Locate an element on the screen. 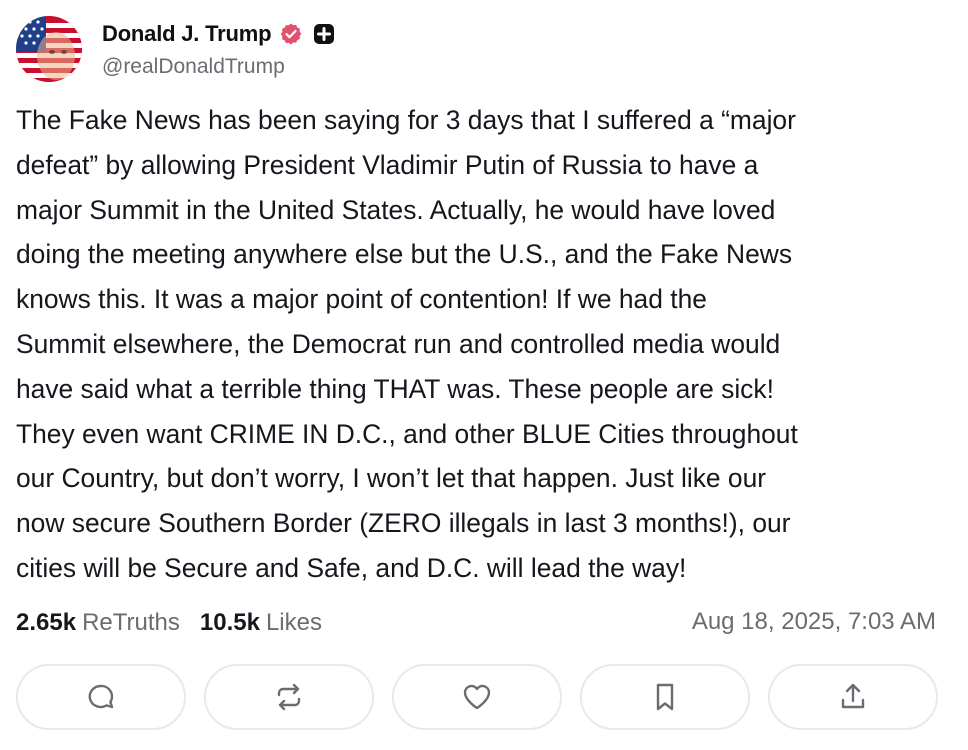 Image resolution: width=968 pixels, height=750 pixels. retruth-icon is located at coordinates (289, 697).